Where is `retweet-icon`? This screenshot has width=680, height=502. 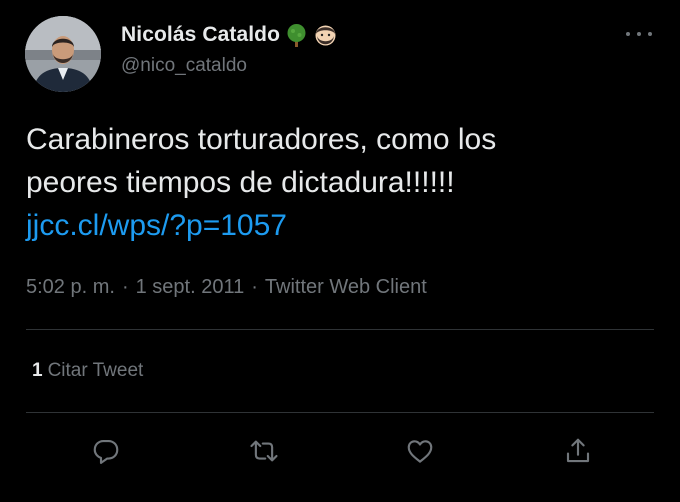 retweet-icon is located at coordinates (264, 451).